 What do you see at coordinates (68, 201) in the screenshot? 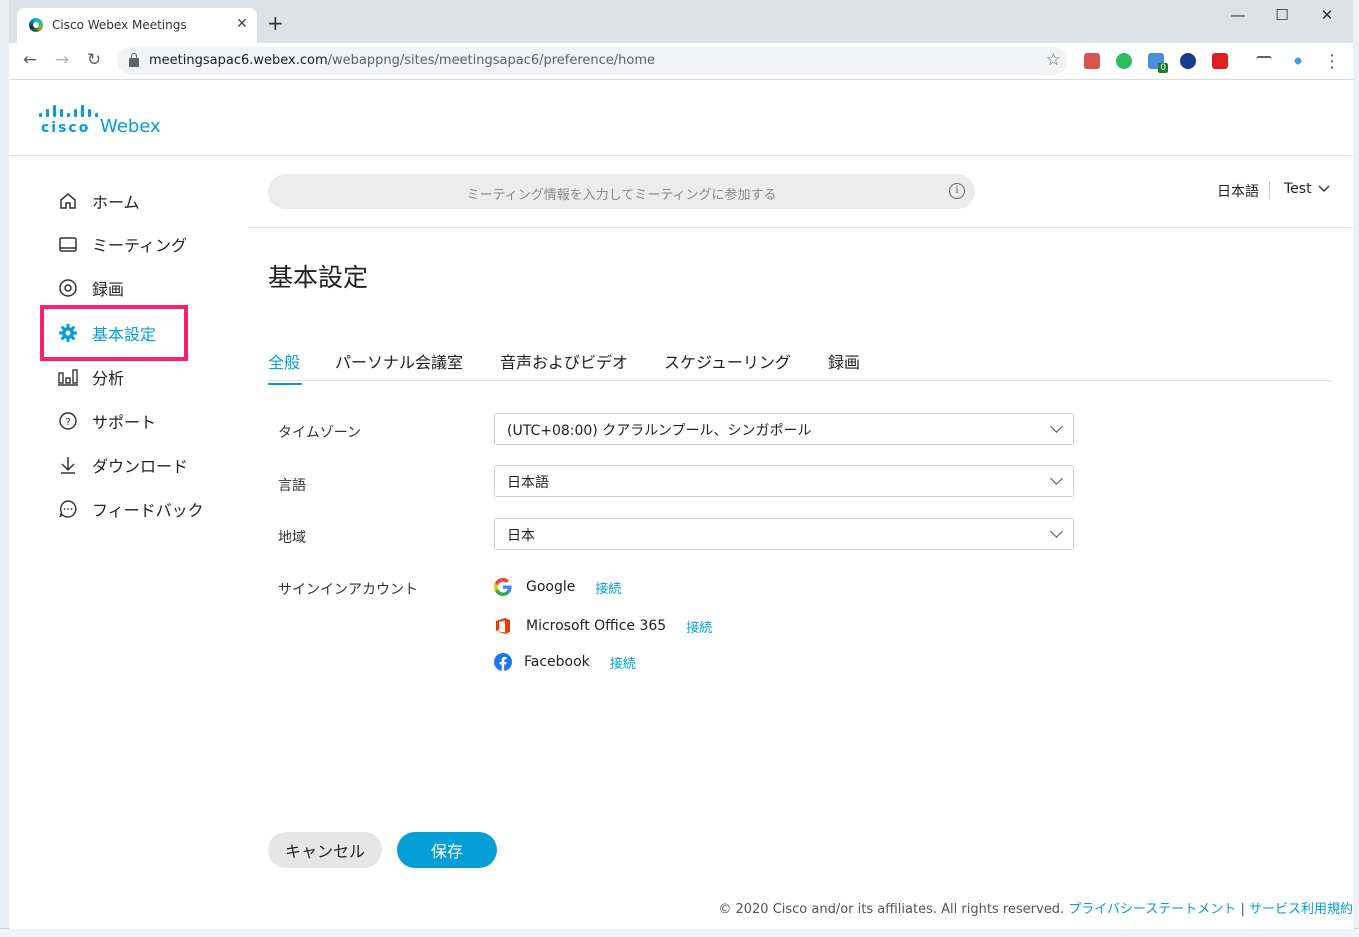
I see `home-icon` at bounding box center [68, 201].